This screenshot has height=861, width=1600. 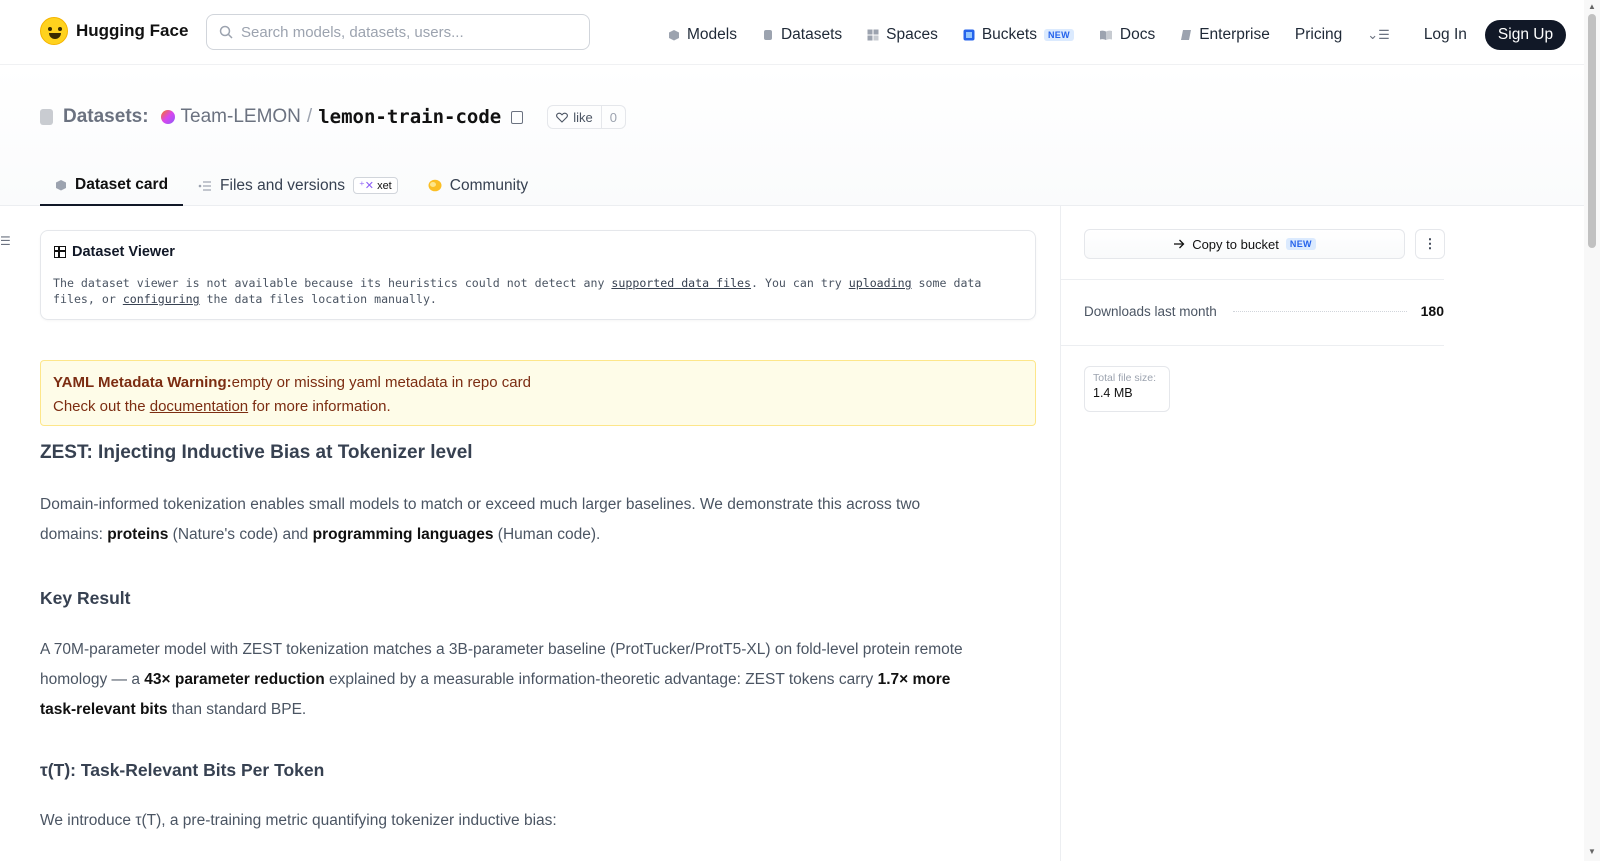 What do you see at coordinates (319, 406) in the screenshot?
I see `warning-text-post: for more information.` at bounding box center [319, 406].